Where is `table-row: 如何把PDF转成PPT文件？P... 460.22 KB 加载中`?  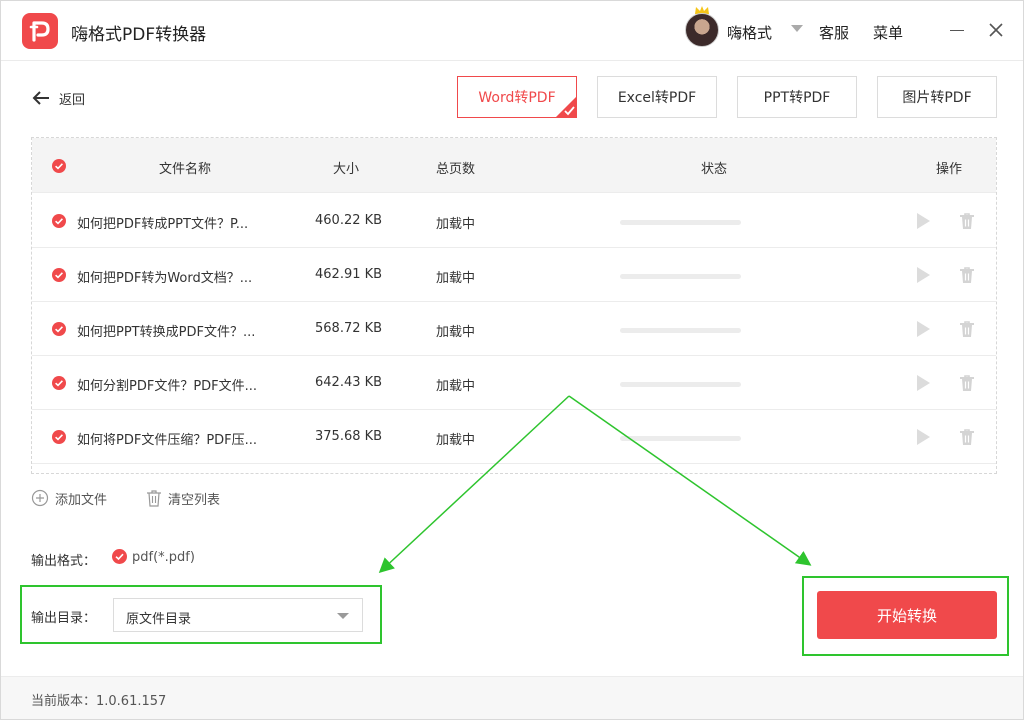
table-row: 如何把PDF转成PPT文件？P... 460.22 KB 加载中 is located at coordinates (514, 221).